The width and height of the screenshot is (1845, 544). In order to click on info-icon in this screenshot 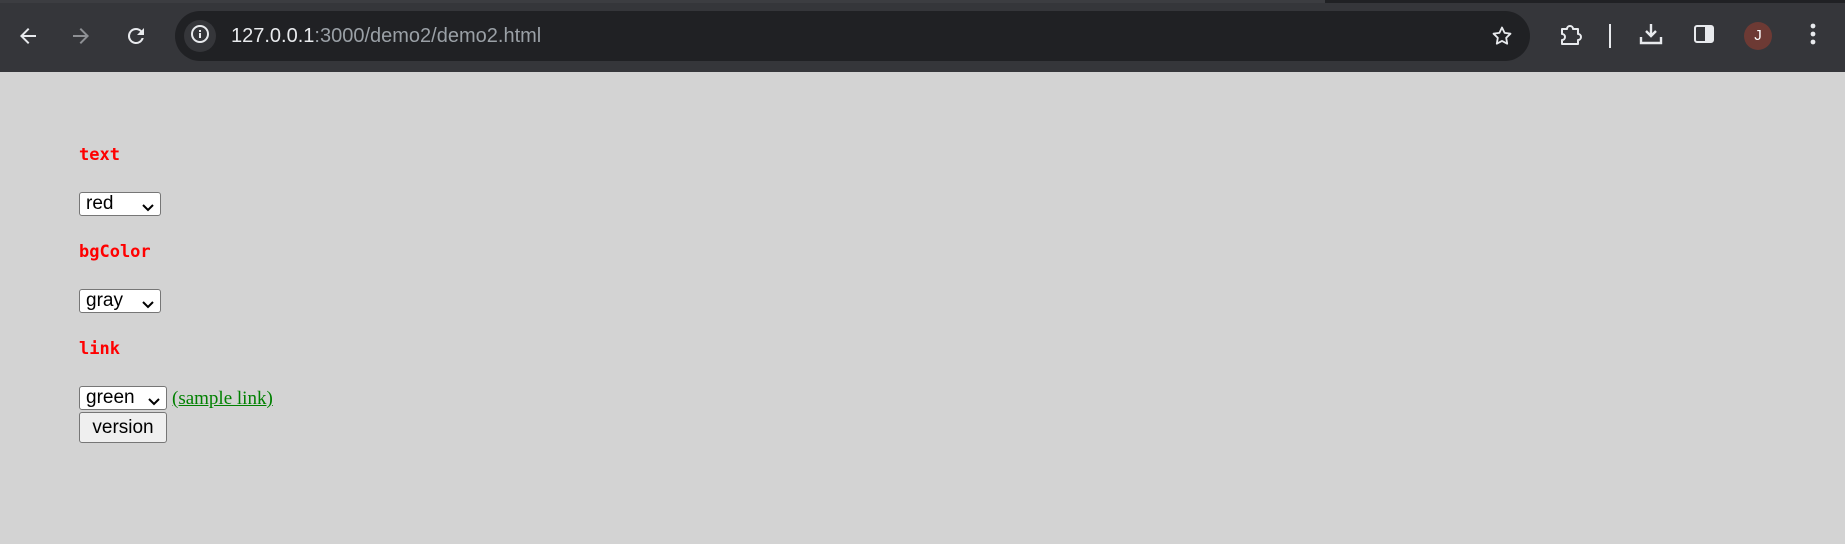, I will do `click(200, 36)`.